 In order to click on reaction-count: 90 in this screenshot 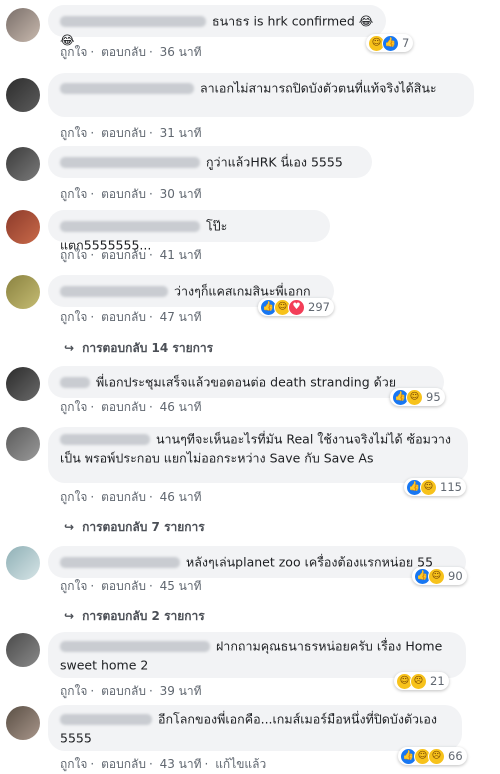, I will do `click(455, 576)`.